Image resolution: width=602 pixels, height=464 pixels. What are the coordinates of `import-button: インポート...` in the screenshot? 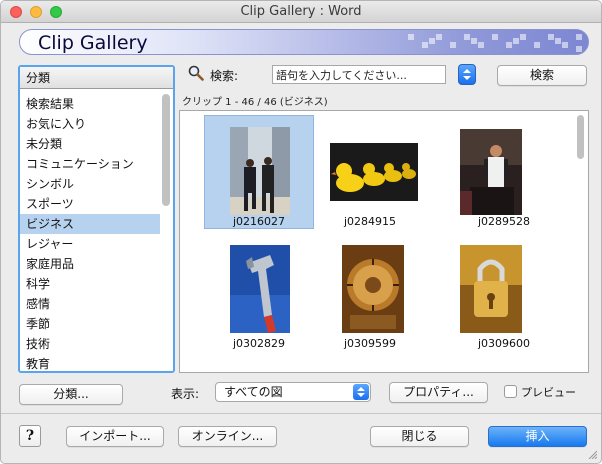 It's located at (115, 436).